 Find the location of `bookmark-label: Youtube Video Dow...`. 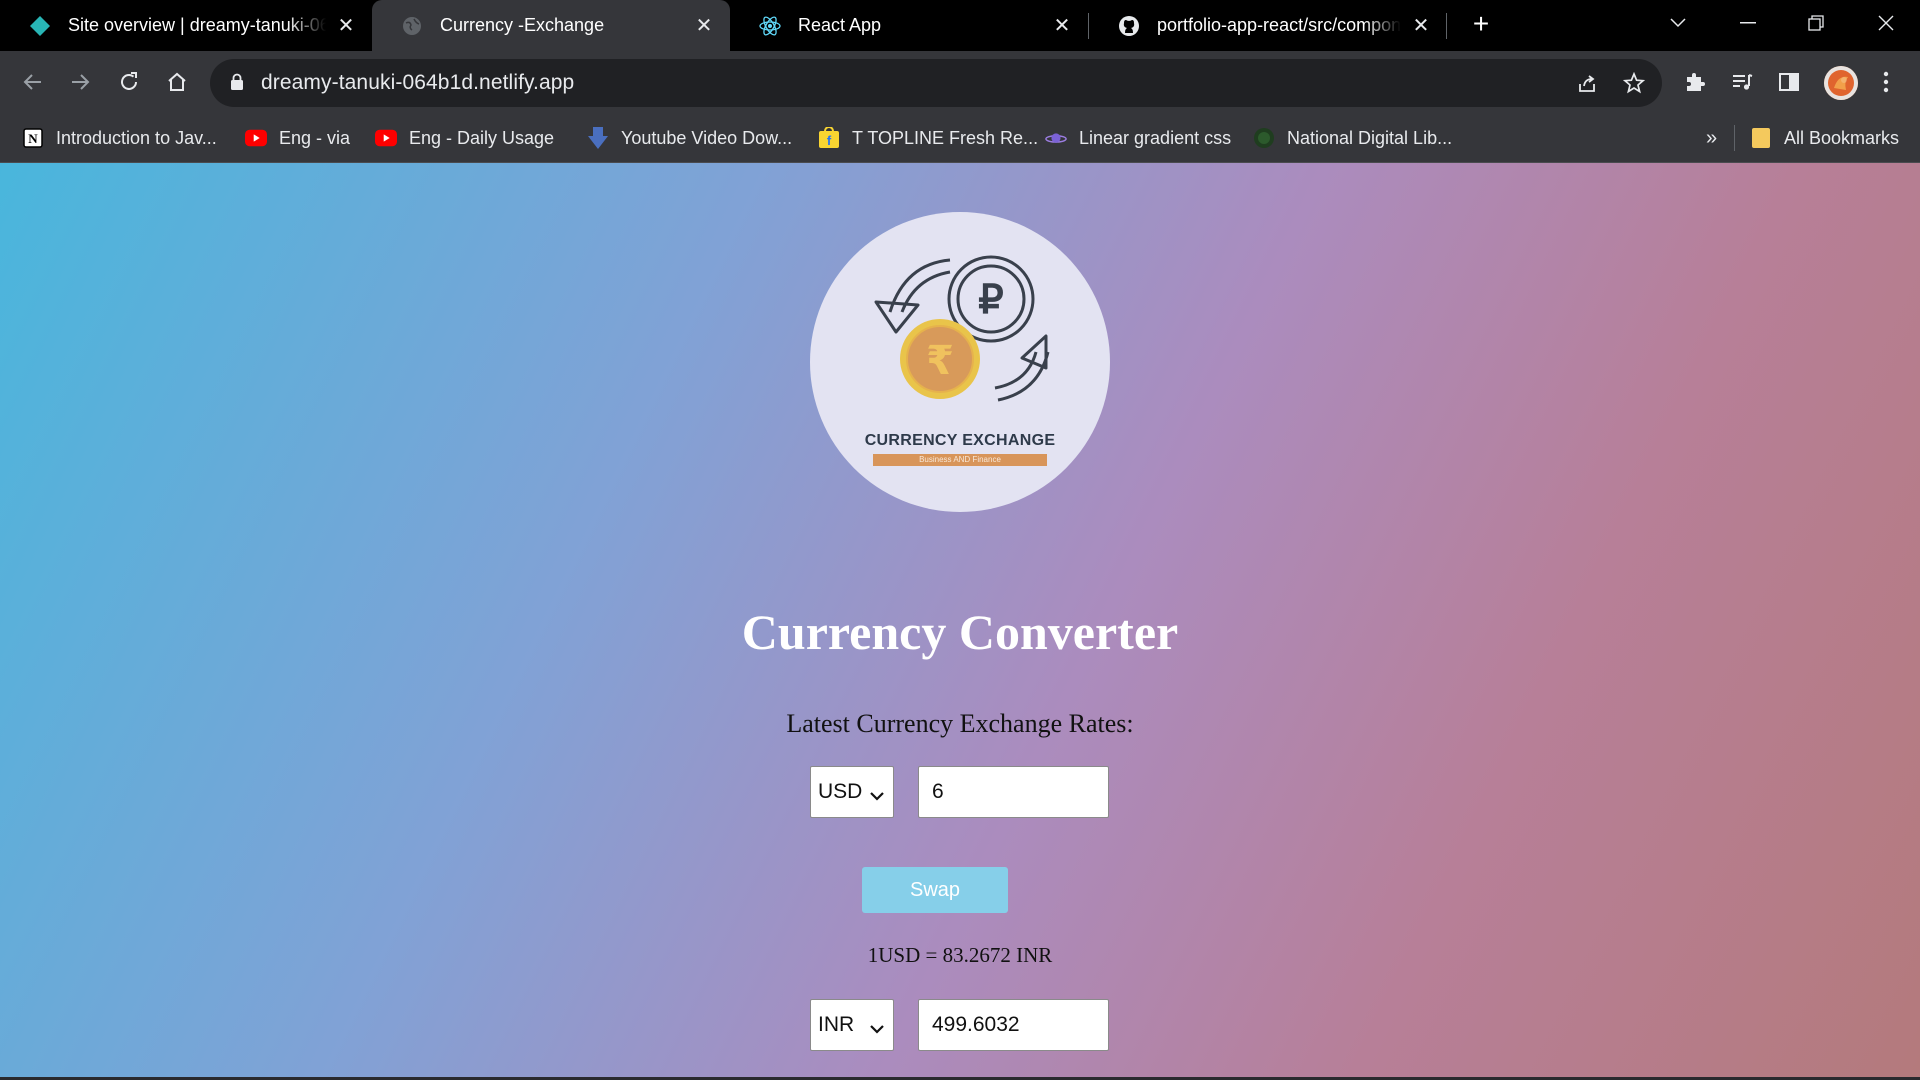

bookmark-label: Youtube Video Dow... is located at coordinates (707, 137).